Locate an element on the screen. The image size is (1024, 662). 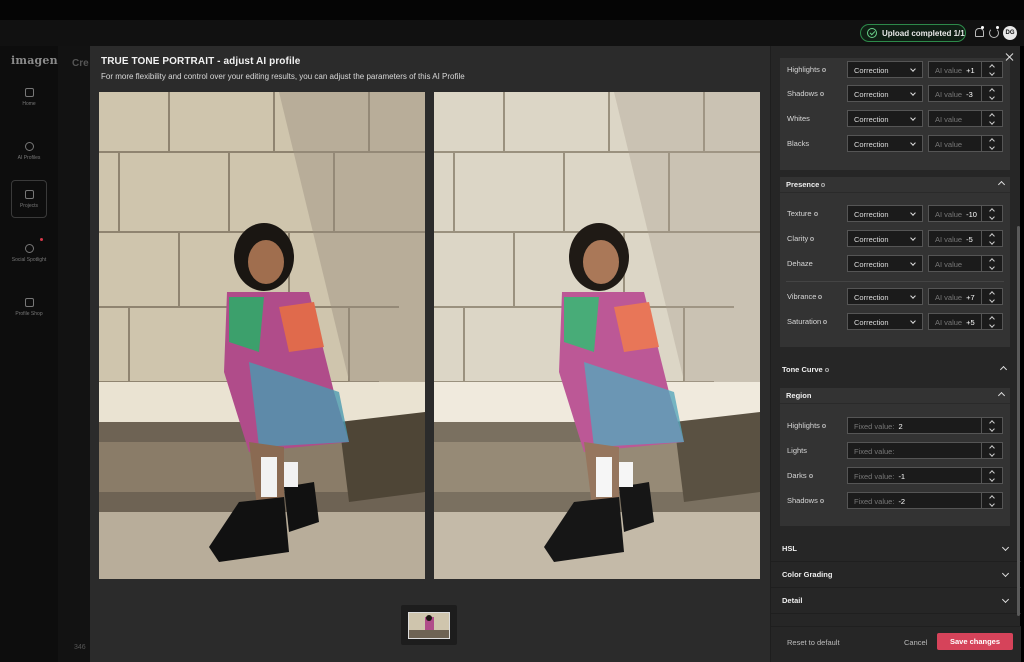
region-row-highlights: Highlights Fixed value: 2 is located at coordinates (895, 426).